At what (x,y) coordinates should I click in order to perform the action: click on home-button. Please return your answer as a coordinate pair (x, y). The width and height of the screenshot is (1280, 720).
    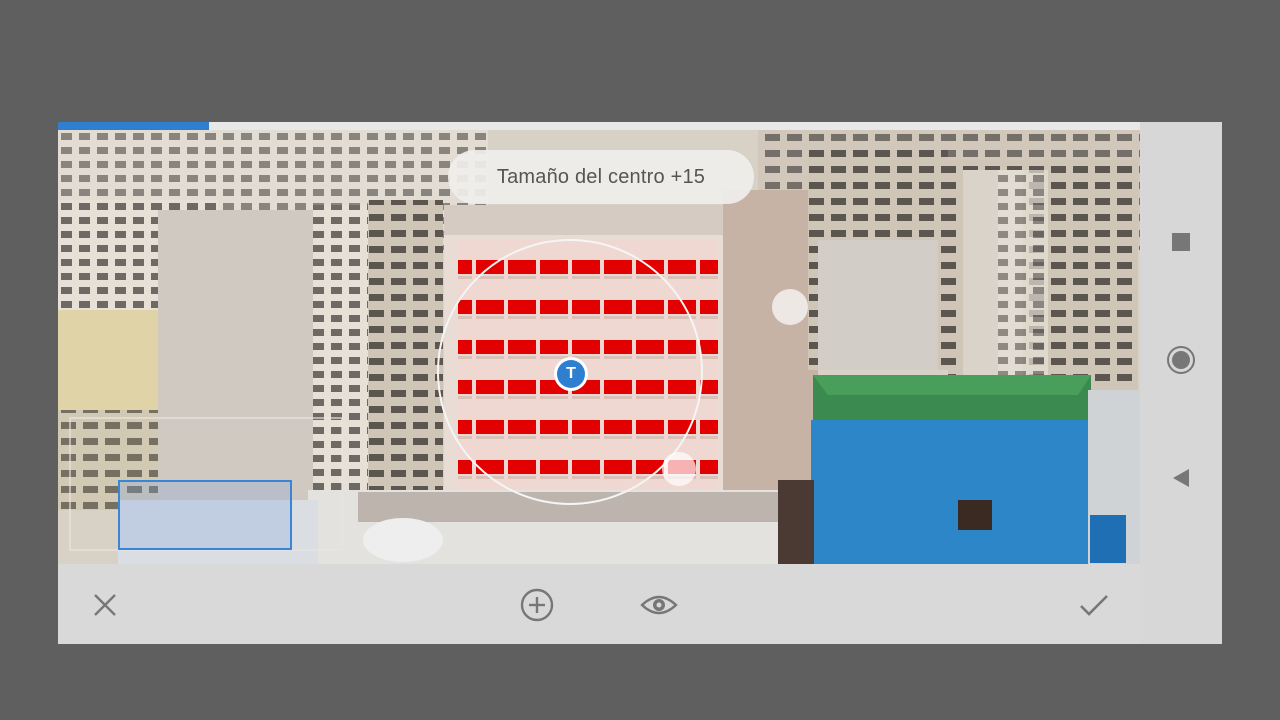
    Looking at the image, I should click on (1181, 360).